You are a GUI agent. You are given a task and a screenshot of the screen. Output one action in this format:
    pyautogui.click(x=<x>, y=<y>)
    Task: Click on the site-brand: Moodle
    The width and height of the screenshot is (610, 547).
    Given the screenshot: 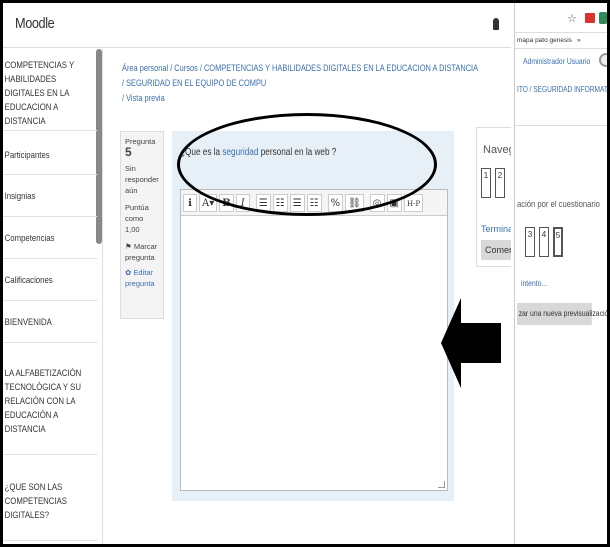 What is the action you would take?
    pyautogui.click(x=35, y=23)
    